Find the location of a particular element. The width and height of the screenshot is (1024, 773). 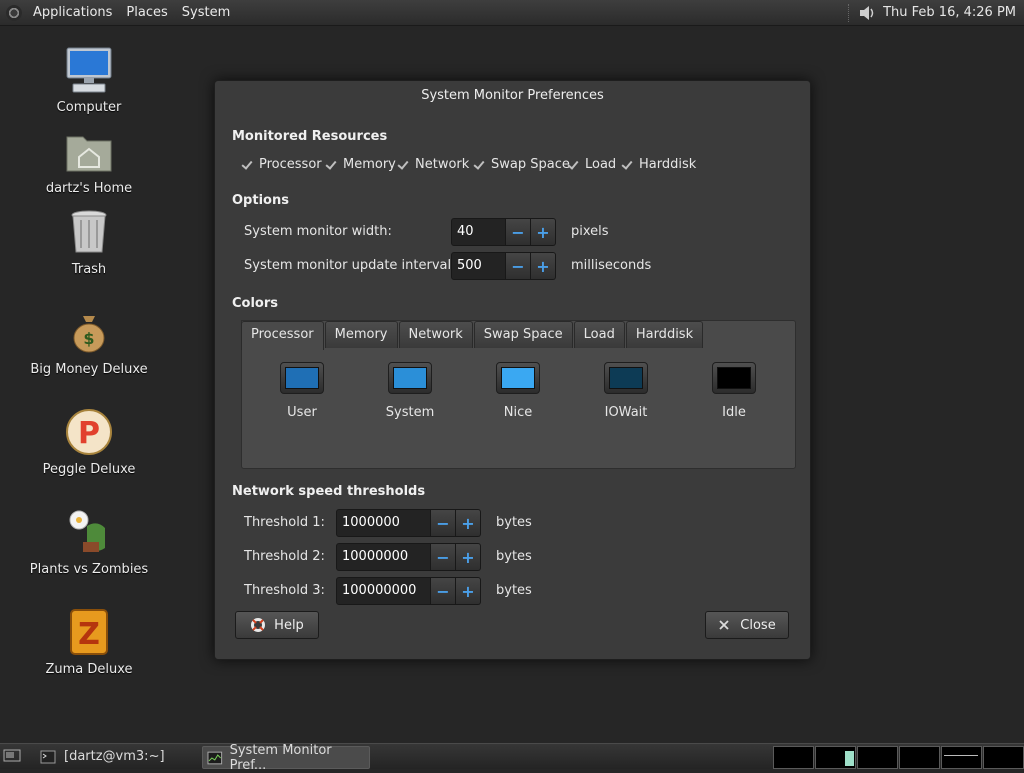

threshold-2-field: 10000000 is located at coordinates (383, 557).